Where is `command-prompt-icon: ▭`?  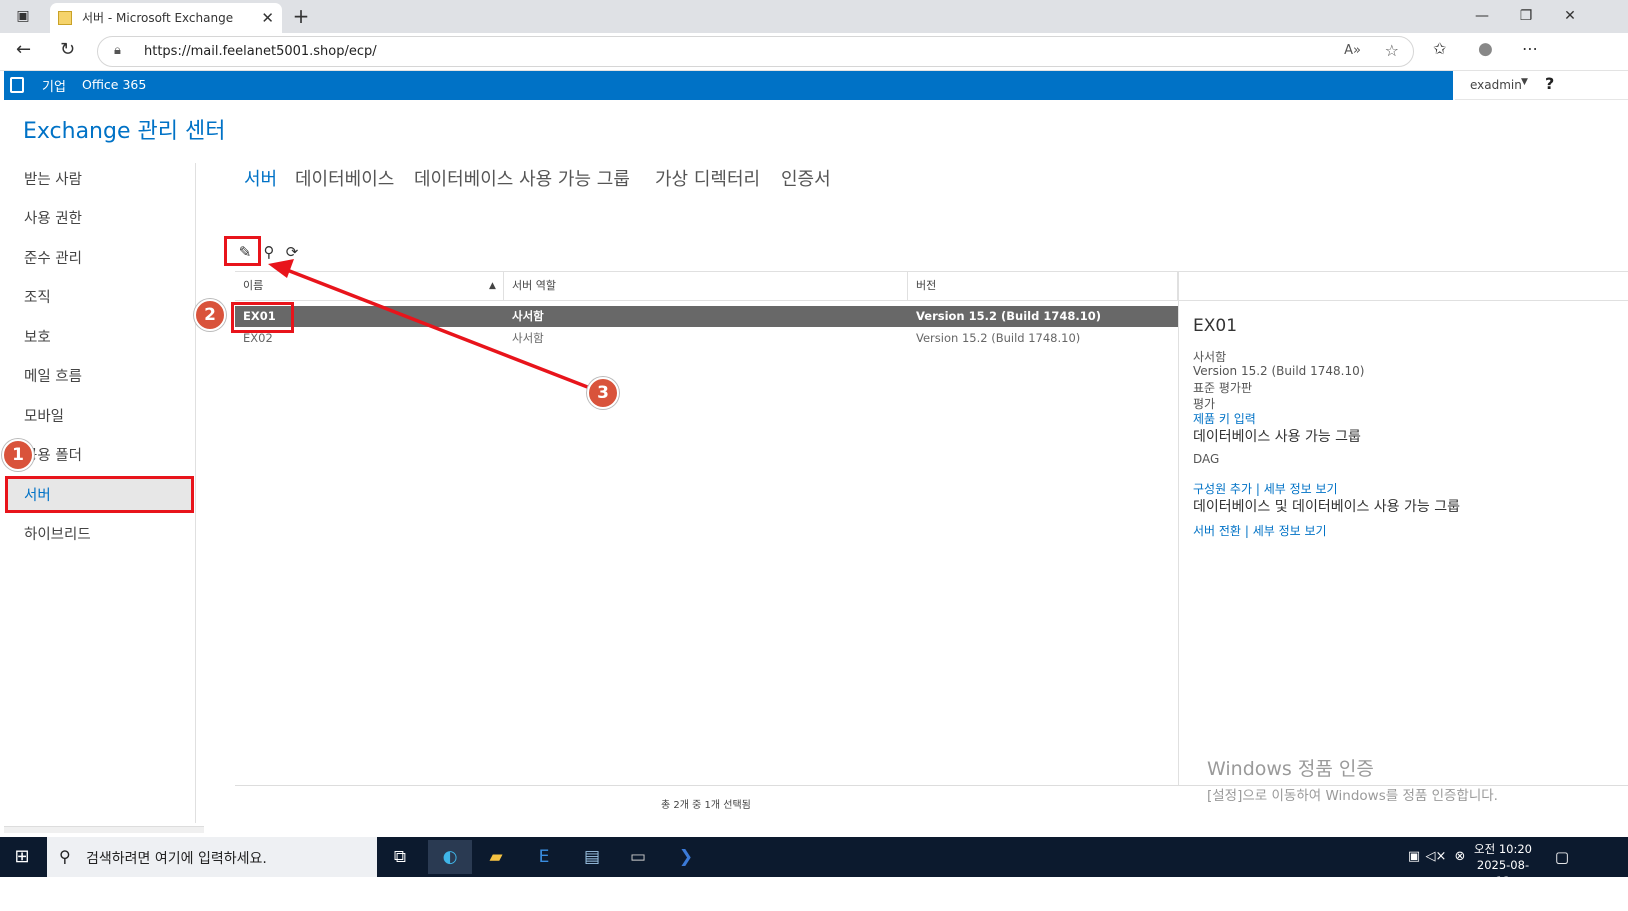 command-prompt-icon: ▭ is located at coordinates (638, 857).